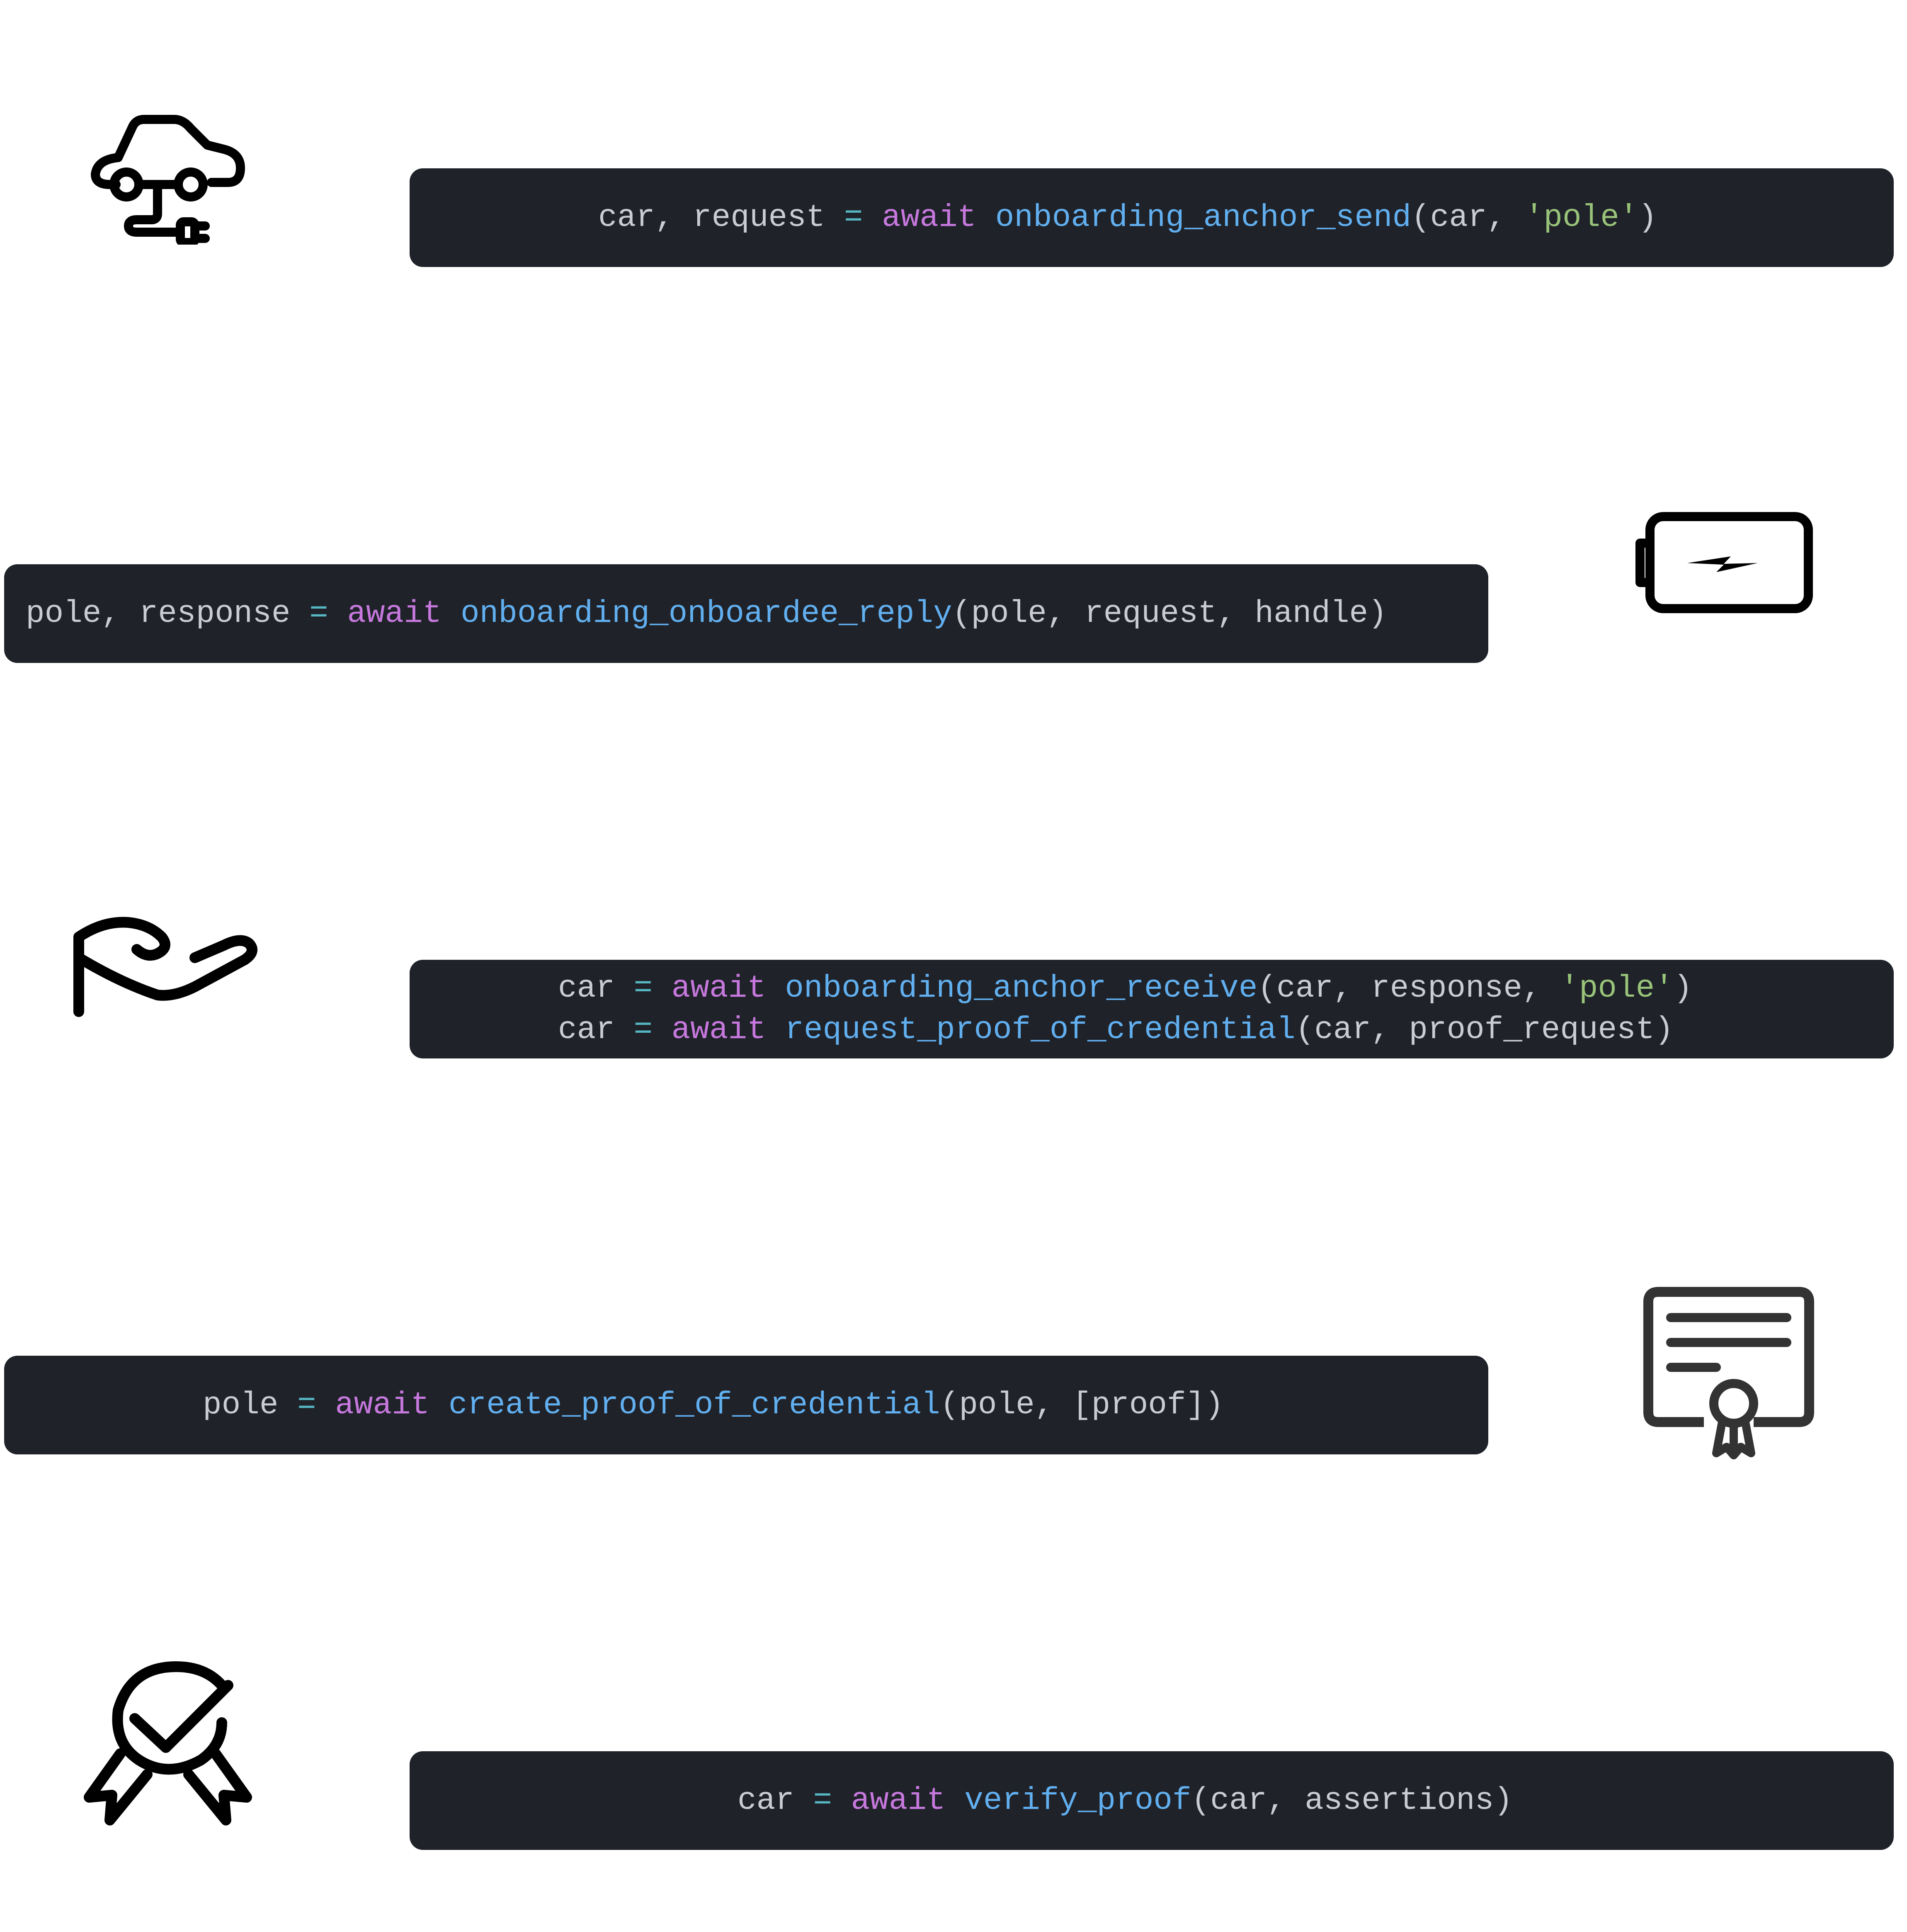  What do you see at coordinates (1077, 1801) in the screenshot?
I see `function-name-token: verify_proof` at bounding box center [1077, 1801].